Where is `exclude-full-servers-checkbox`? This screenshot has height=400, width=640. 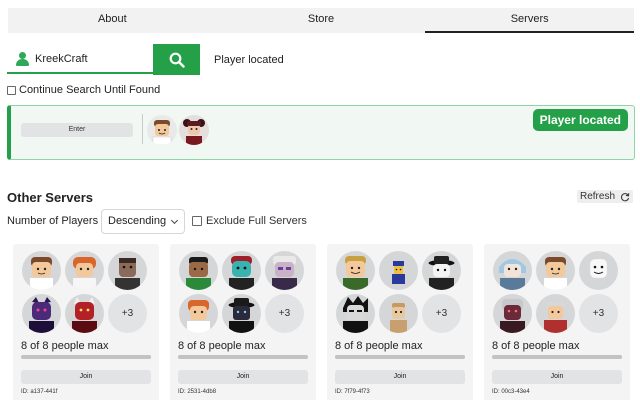 exclude-full-servers-checkbox is located at coordinates (197, 221).